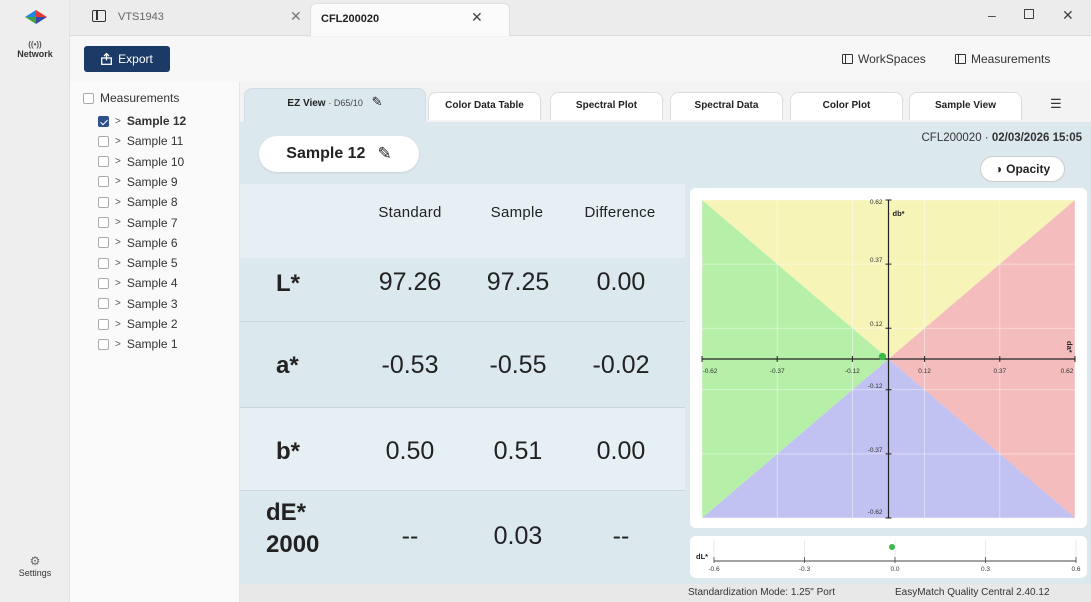 This screenshot has width=1091, height=602. What do you see at coordinates (956, 138) in the screenshot?
I see `stamp-id: CFL200020 ·` at bounding box center [956, 138].